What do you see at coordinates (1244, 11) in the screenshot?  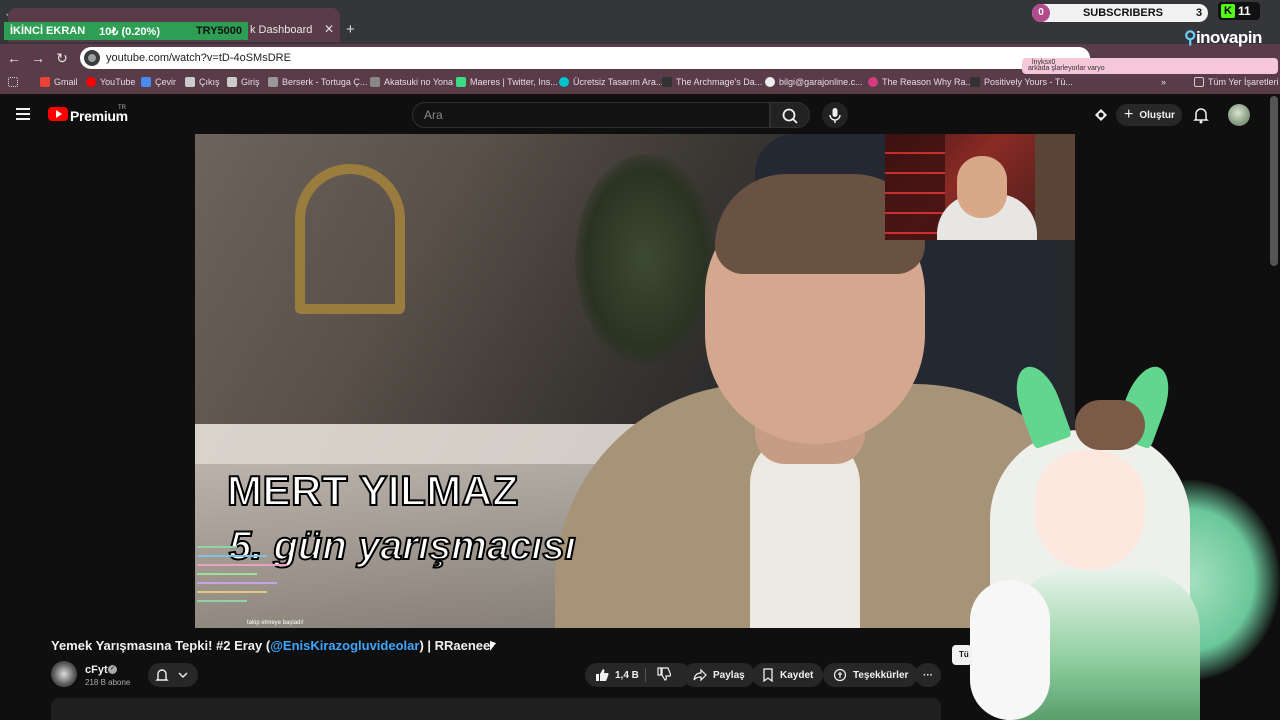 I see `kick-viewer-count: 11` at bounding box center [1244, 11].